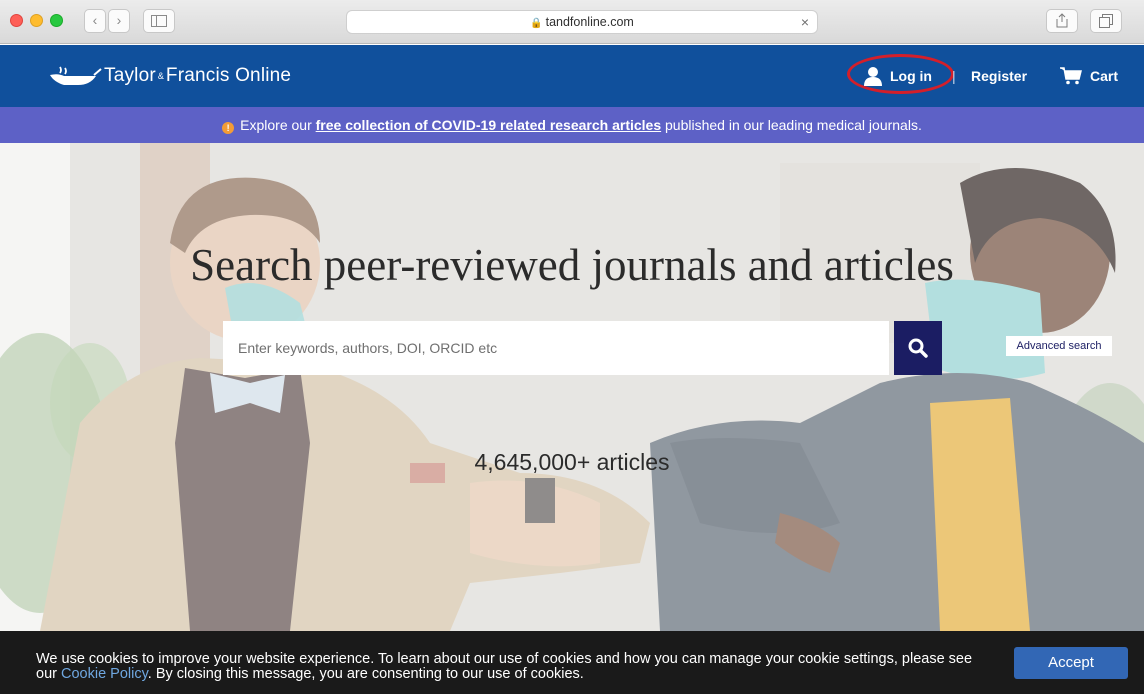 The height and width of the screenshot is (694, 1144). Describe the element at coordinates (104, 674) in the screenshot. I see `cookie-policy-link: Cookie Policy` at that location.